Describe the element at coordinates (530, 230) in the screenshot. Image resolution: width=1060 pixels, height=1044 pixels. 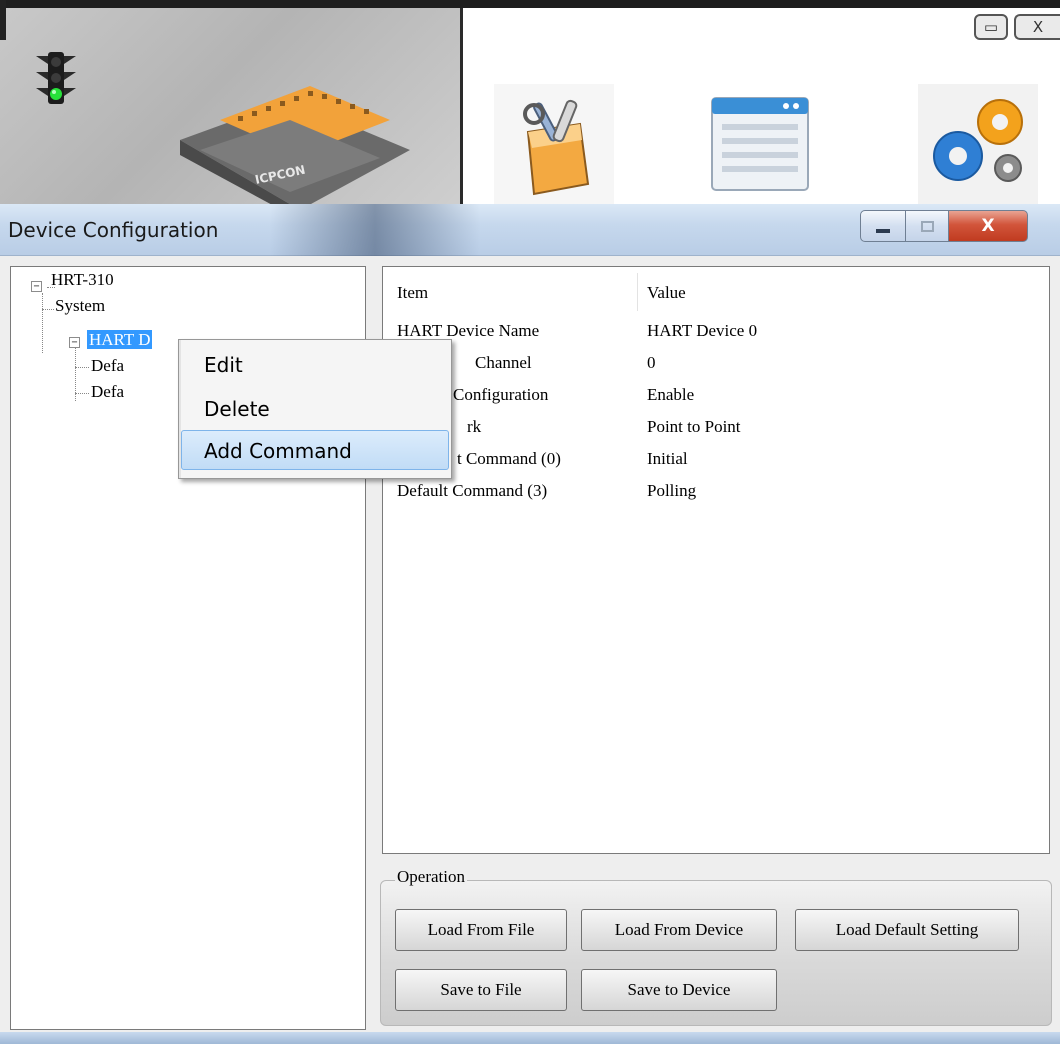
I see `dialog-titlebar: Device Configuration X` at that location.